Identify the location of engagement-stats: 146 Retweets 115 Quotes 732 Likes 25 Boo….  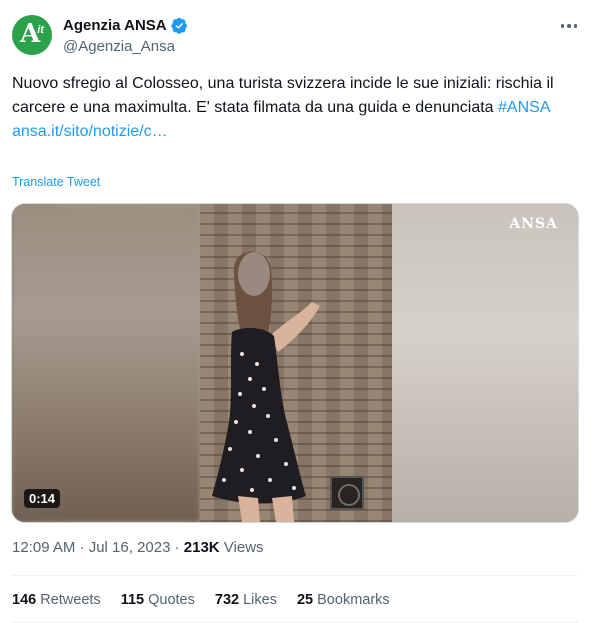
(201, 600).